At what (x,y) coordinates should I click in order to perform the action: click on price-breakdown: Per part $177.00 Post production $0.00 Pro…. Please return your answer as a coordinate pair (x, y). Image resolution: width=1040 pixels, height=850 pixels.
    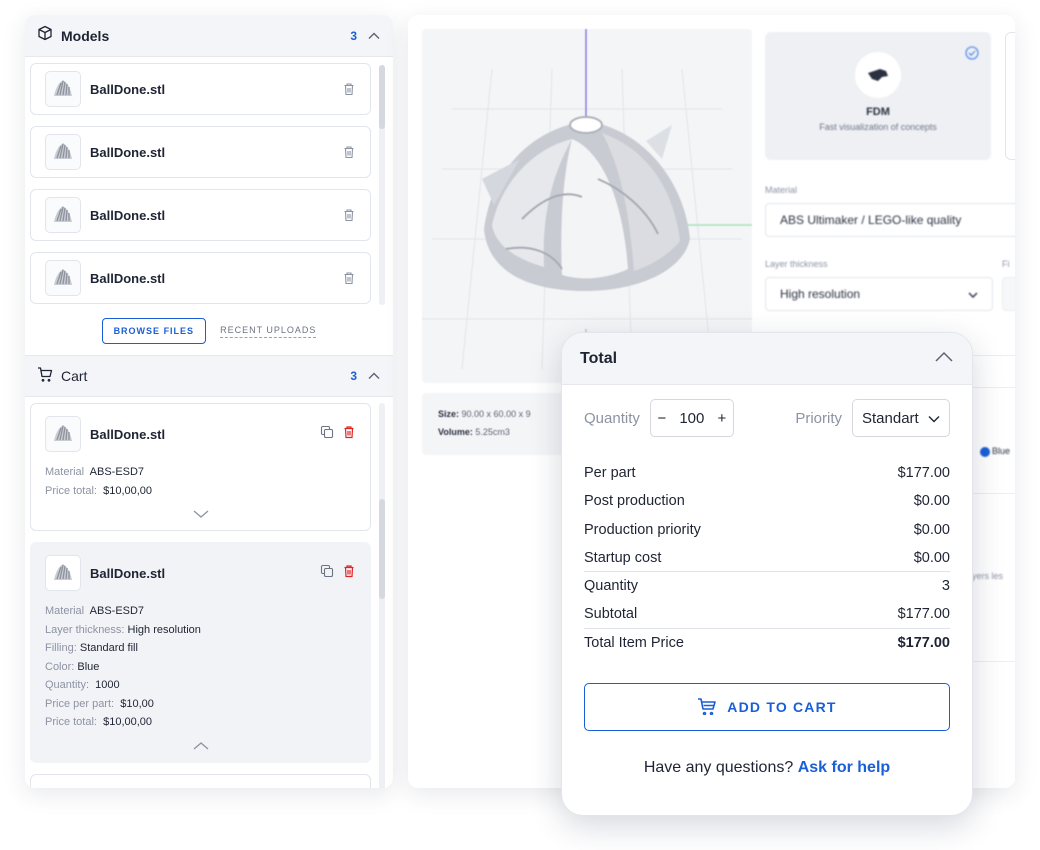
    Looking at the image, I should click on (767, 558).